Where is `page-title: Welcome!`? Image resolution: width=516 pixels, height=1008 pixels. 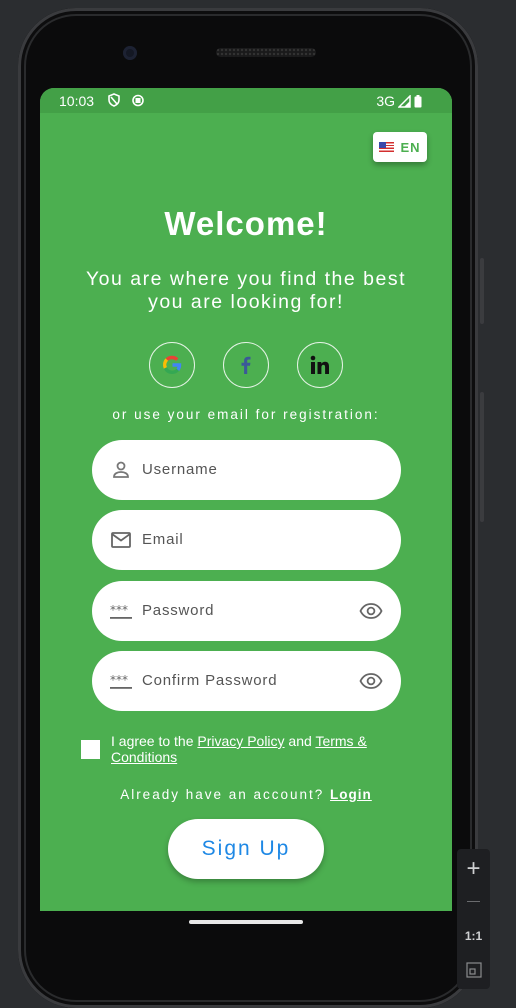
page-title: Welcome! is located at coordinates (246, 223).